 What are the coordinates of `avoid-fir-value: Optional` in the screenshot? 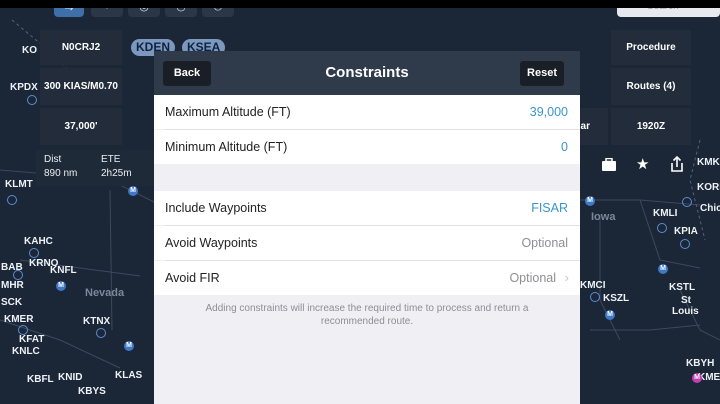 It's located at (532, 278).